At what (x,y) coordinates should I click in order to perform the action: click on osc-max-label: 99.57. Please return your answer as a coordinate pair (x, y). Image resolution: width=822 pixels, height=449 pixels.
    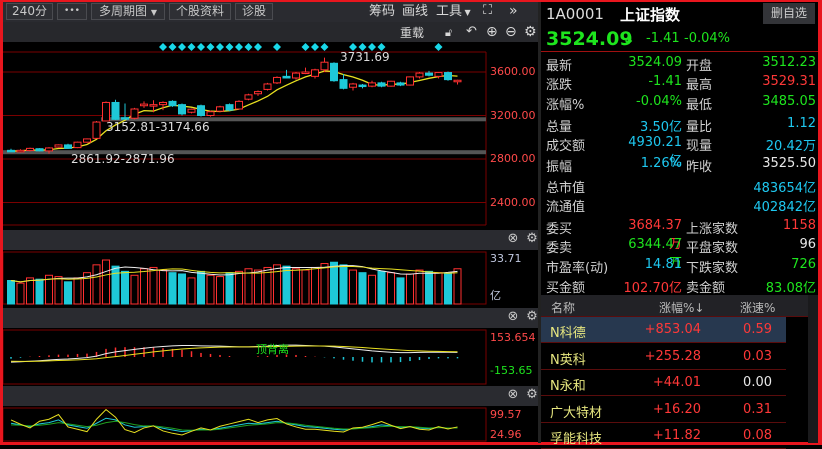
    Looking at the image, I should click on (506, 414).